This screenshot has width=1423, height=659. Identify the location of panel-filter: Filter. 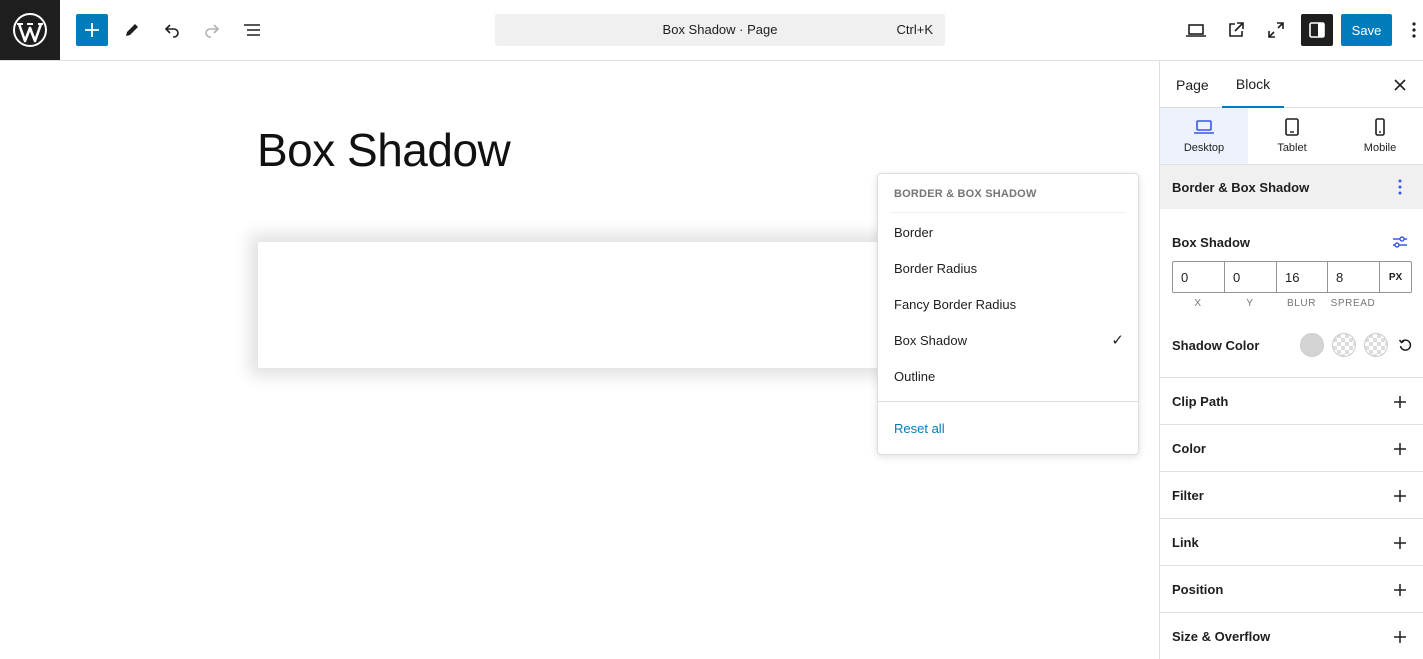
(1291, 494).